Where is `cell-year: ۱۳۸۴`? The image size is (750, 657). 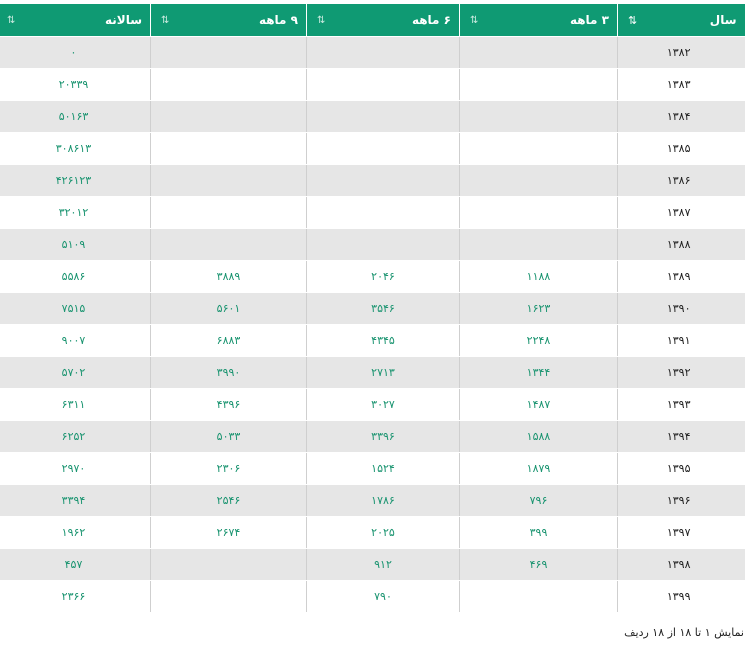
cell-year: ۱۳۸۴ is located at coordinates (681, 116).